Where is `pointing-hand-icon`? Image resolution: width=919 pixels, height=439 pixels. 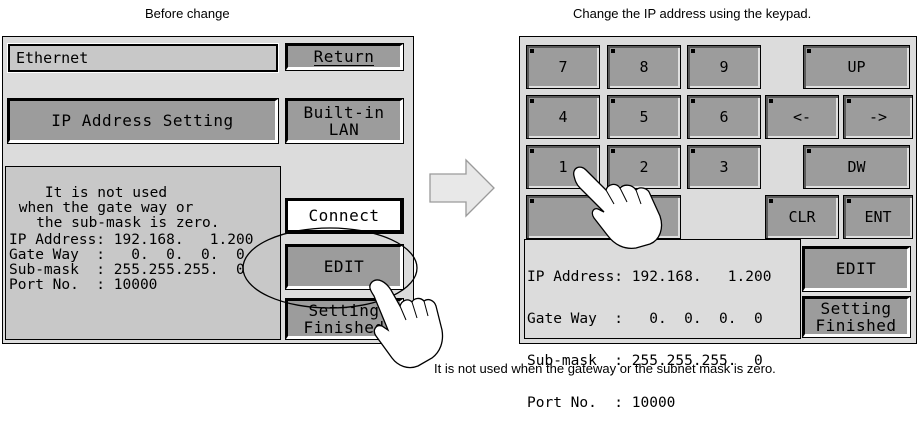 pointing-hand-icon is located at coordinates (618, 208).